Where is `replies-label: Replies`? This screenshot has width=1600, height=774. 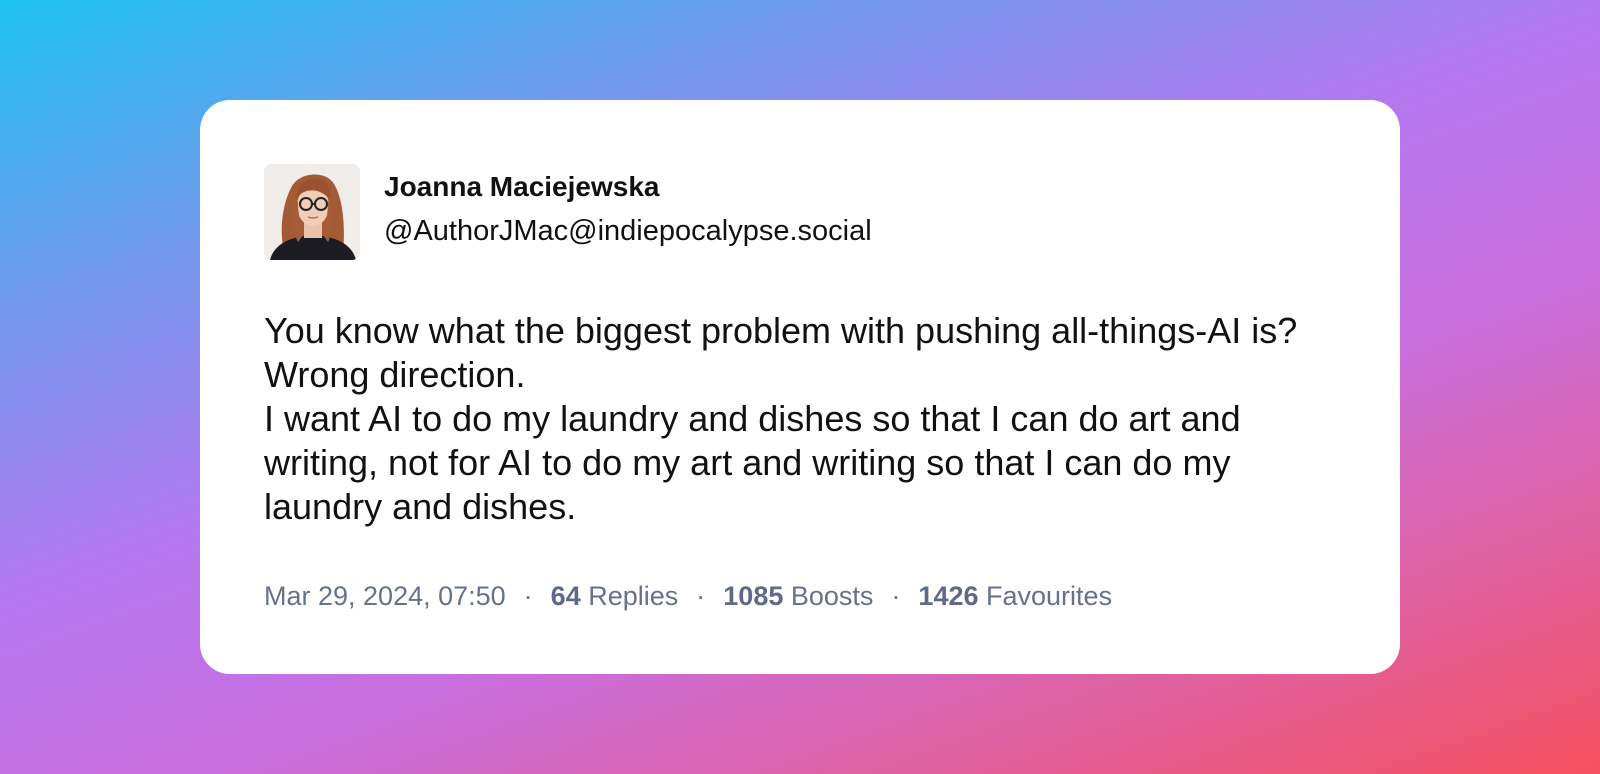 replies-label: Replies is located at coordinates (633, 596).